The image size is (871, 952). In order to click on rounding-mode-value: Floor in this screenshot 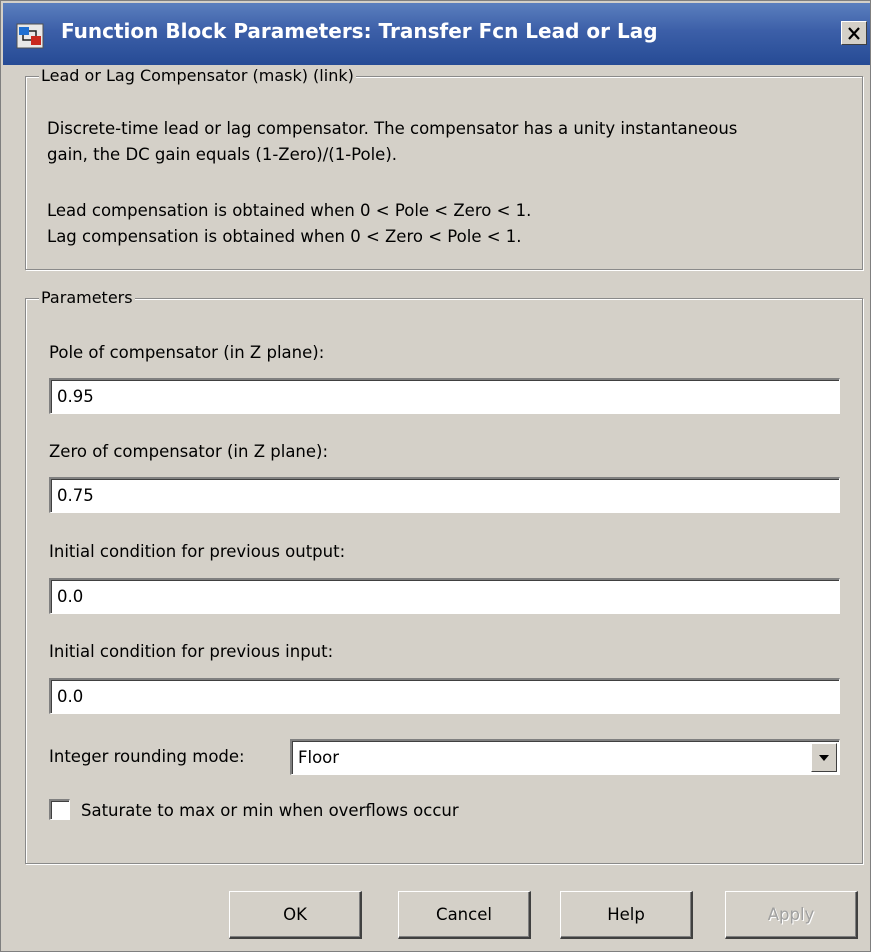, I will do `click(319, 757)`.